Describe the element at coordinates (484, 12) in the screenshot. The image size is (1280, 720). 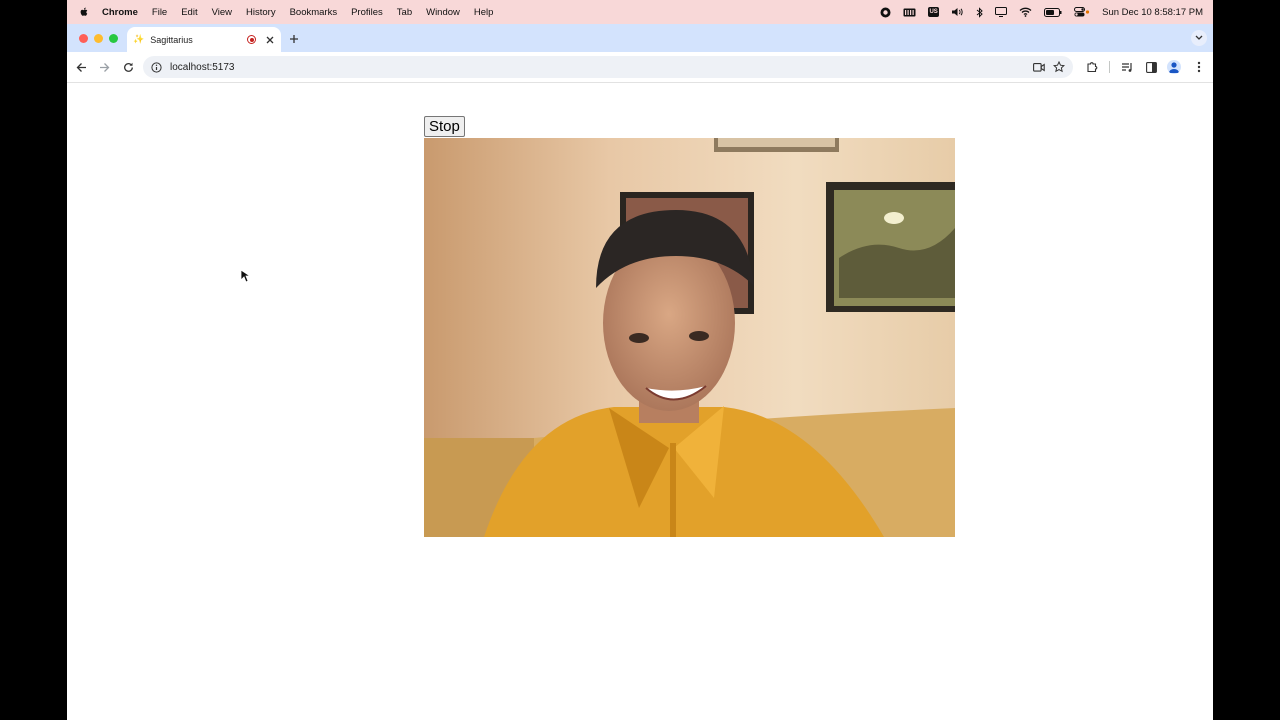
I see `menu-help: Help` at that location.